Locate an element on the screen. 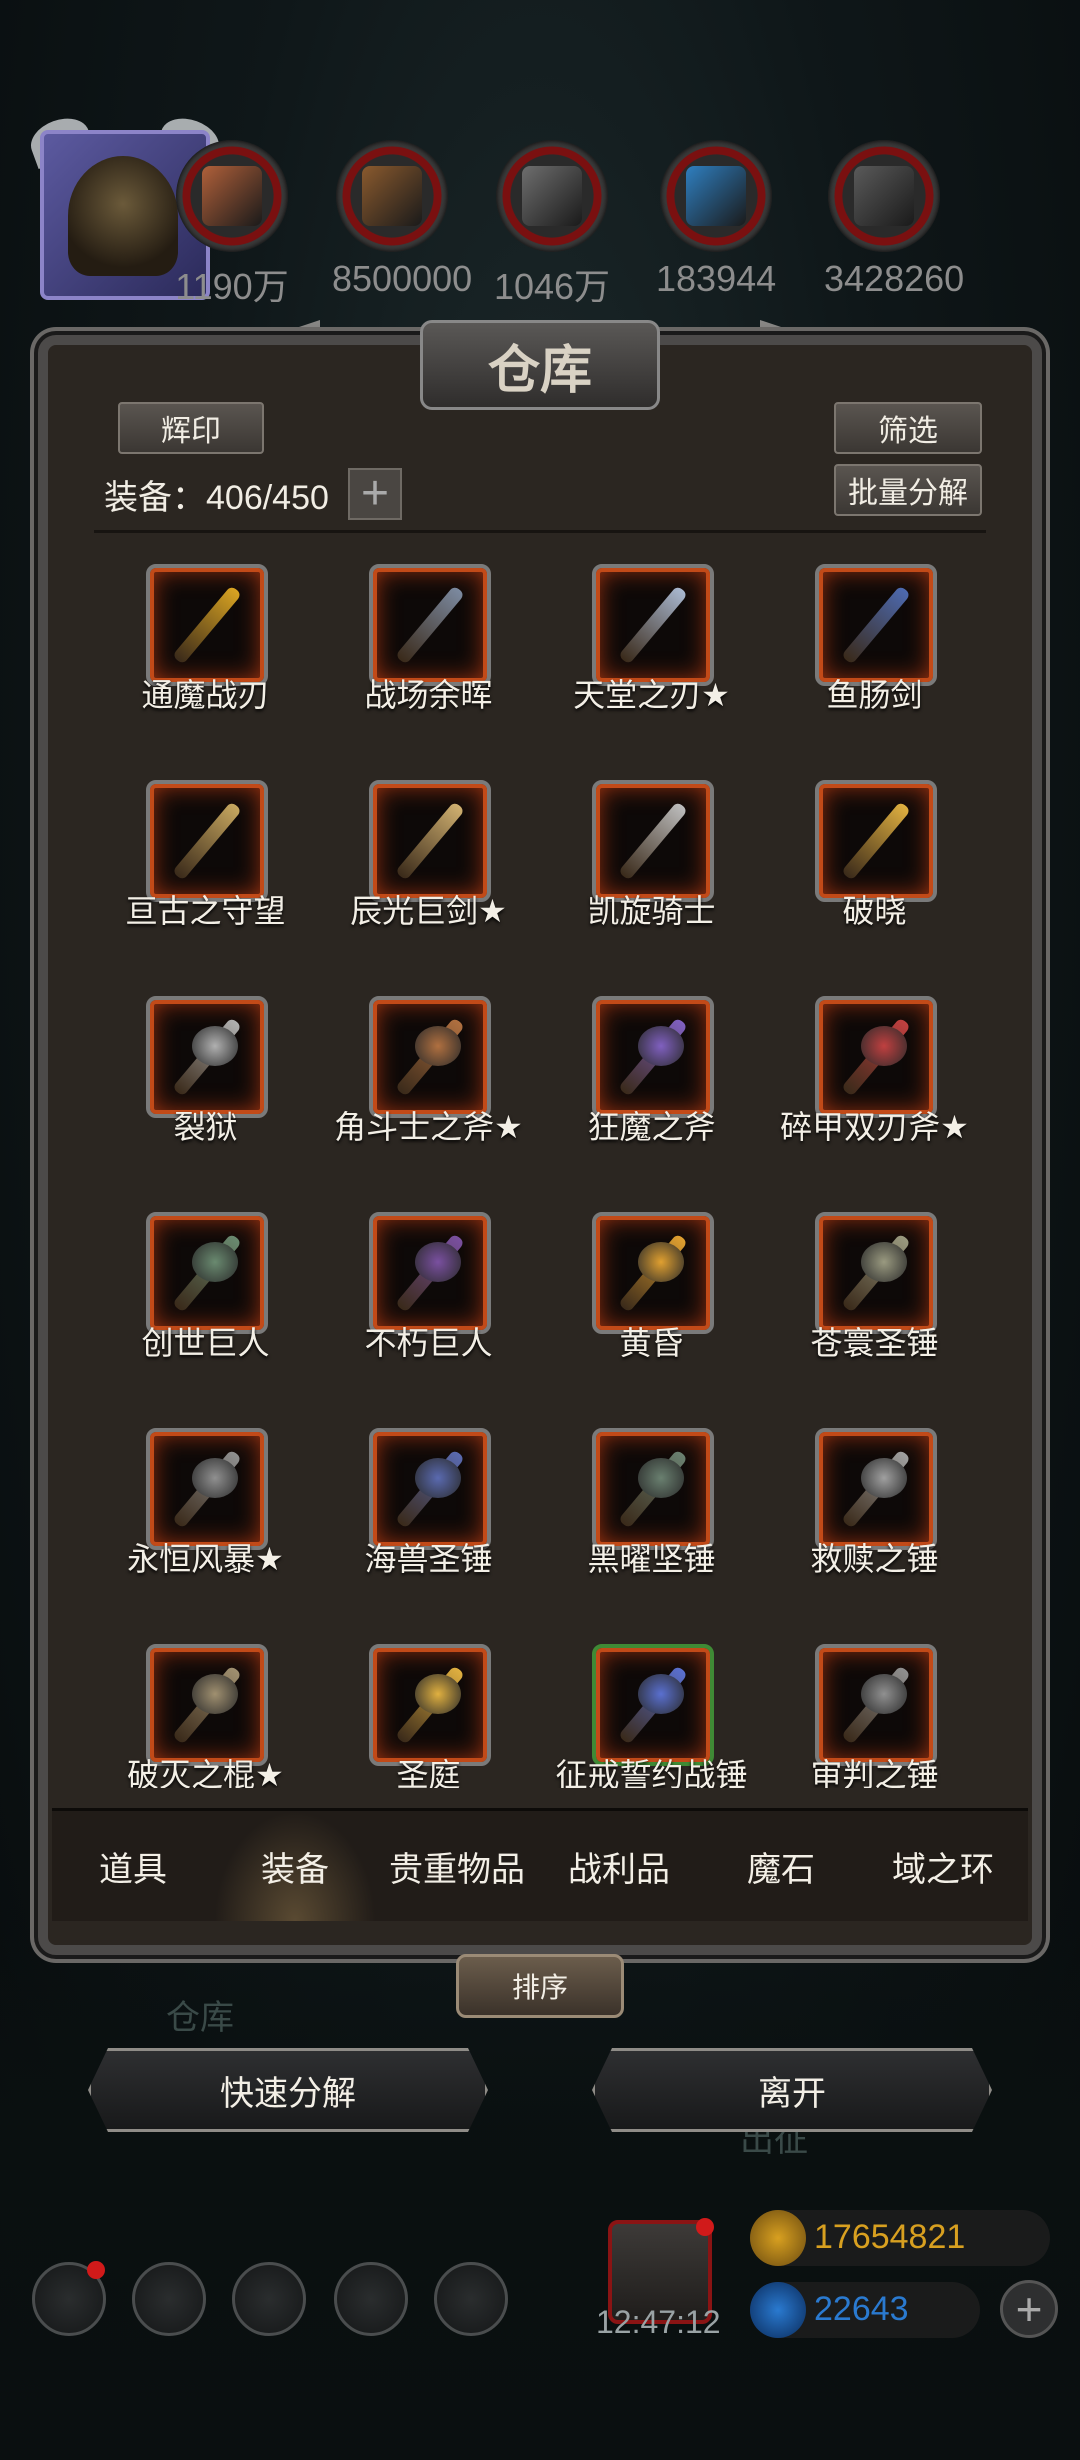 The width and height of the screenshot is (1080, 2460). item-cell: 天堂之刃★ is located at coordinates (651, 656).